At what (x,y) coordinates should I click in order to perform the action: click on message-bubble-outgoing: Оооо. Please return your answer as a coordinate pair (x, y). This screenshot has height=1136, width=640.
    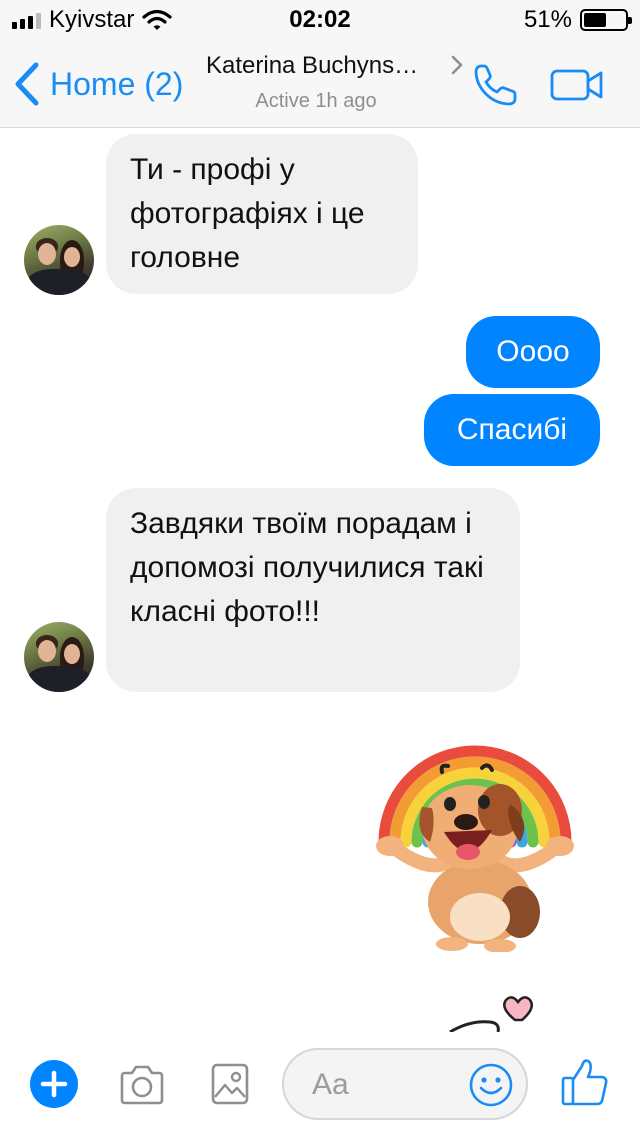
    Looking at the image, I should click on (533, 352).